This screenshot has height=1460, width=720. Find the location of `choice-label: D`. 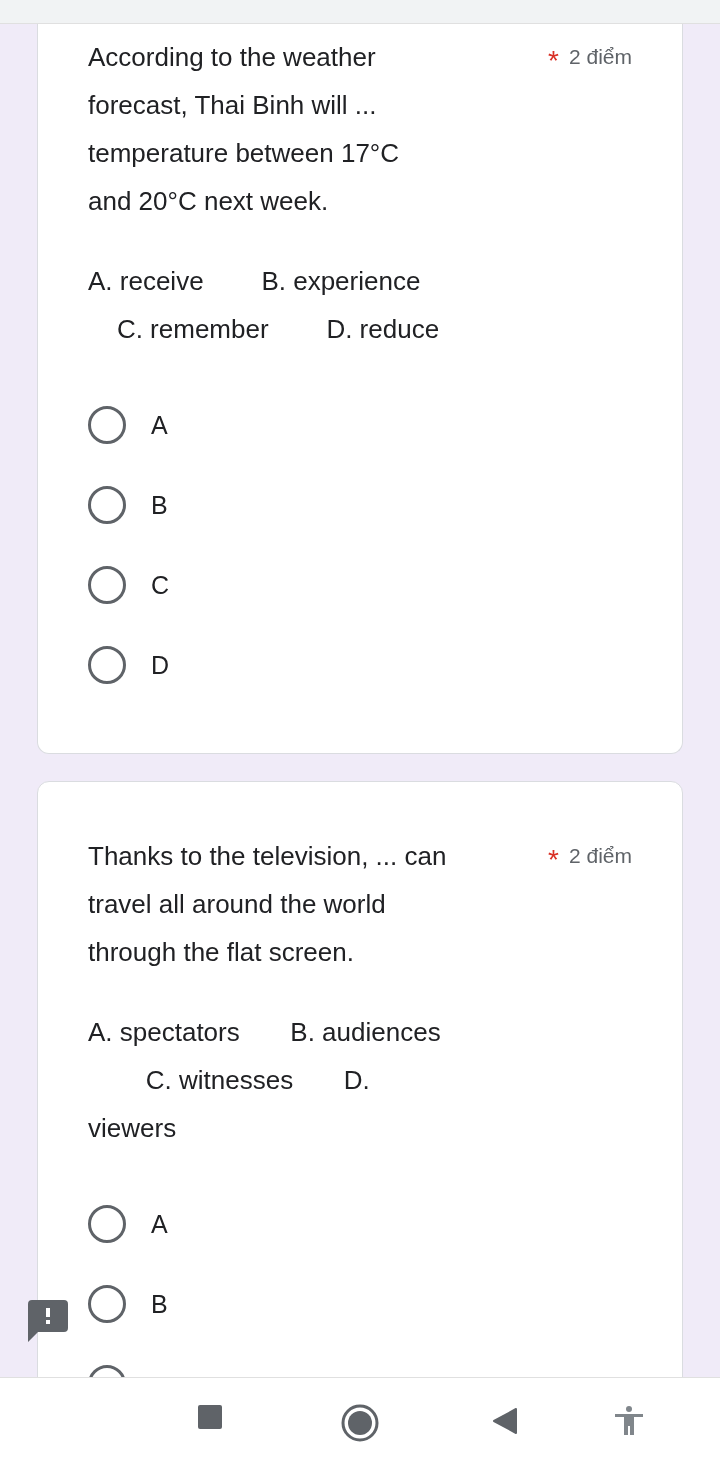

choice-label: D is located at coordinates (160, 665).